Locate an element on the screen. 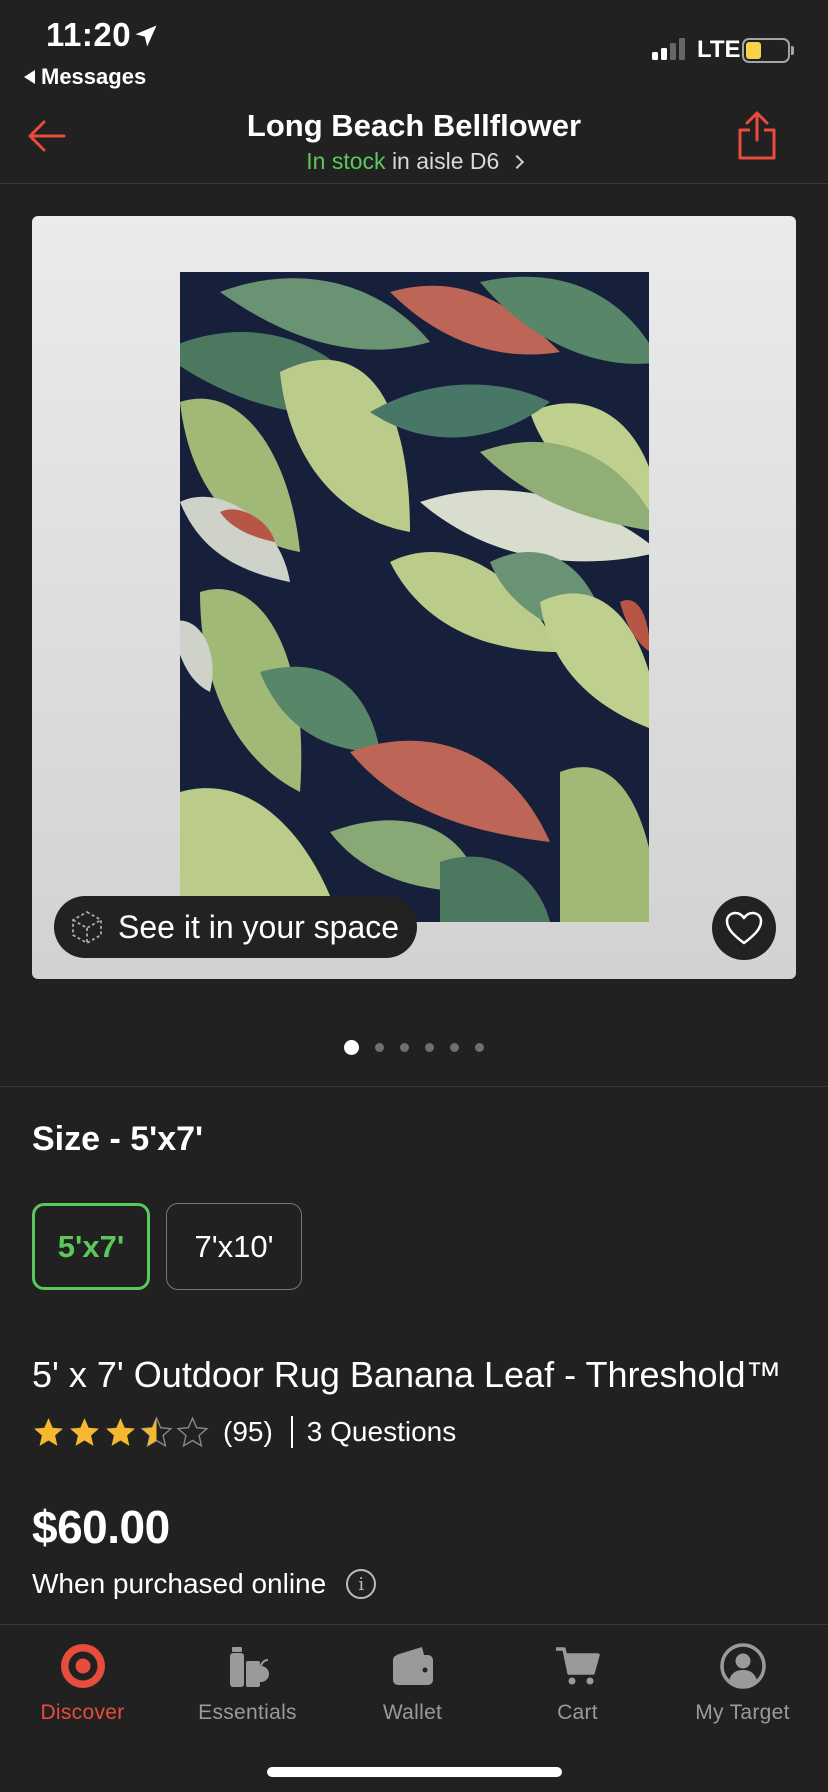 The width and height of the screenshot is (828, 1792). review-count: (95) is located at coordinates (248, 1432).